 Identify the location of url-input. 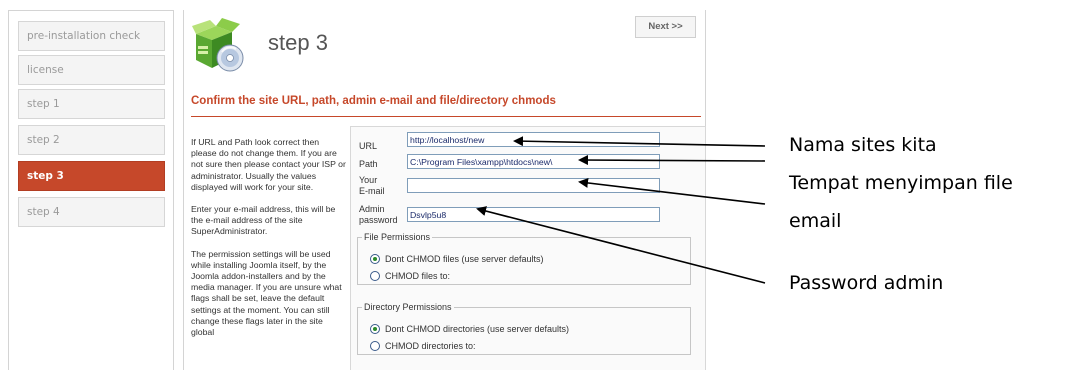
(533, 139).